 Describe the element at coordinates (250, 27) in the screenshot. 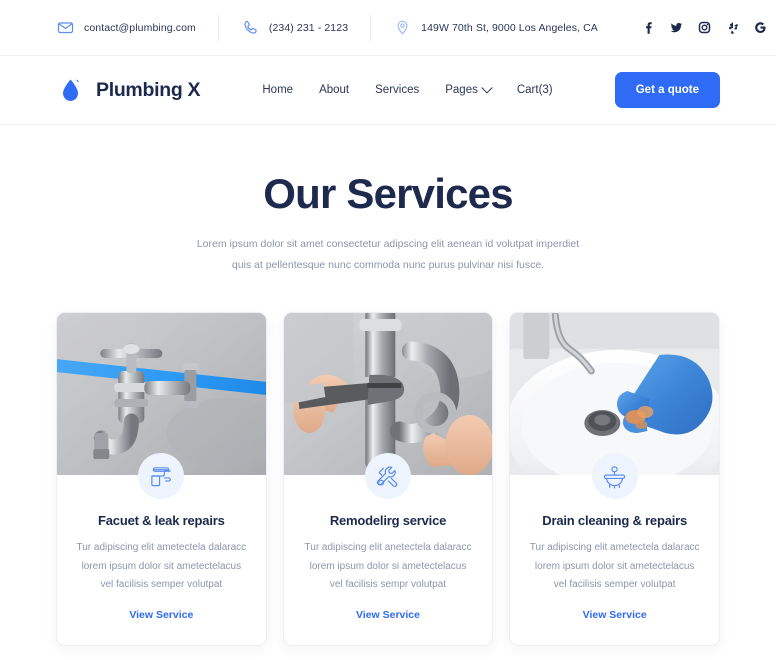

I see `phone-icon` at that location.